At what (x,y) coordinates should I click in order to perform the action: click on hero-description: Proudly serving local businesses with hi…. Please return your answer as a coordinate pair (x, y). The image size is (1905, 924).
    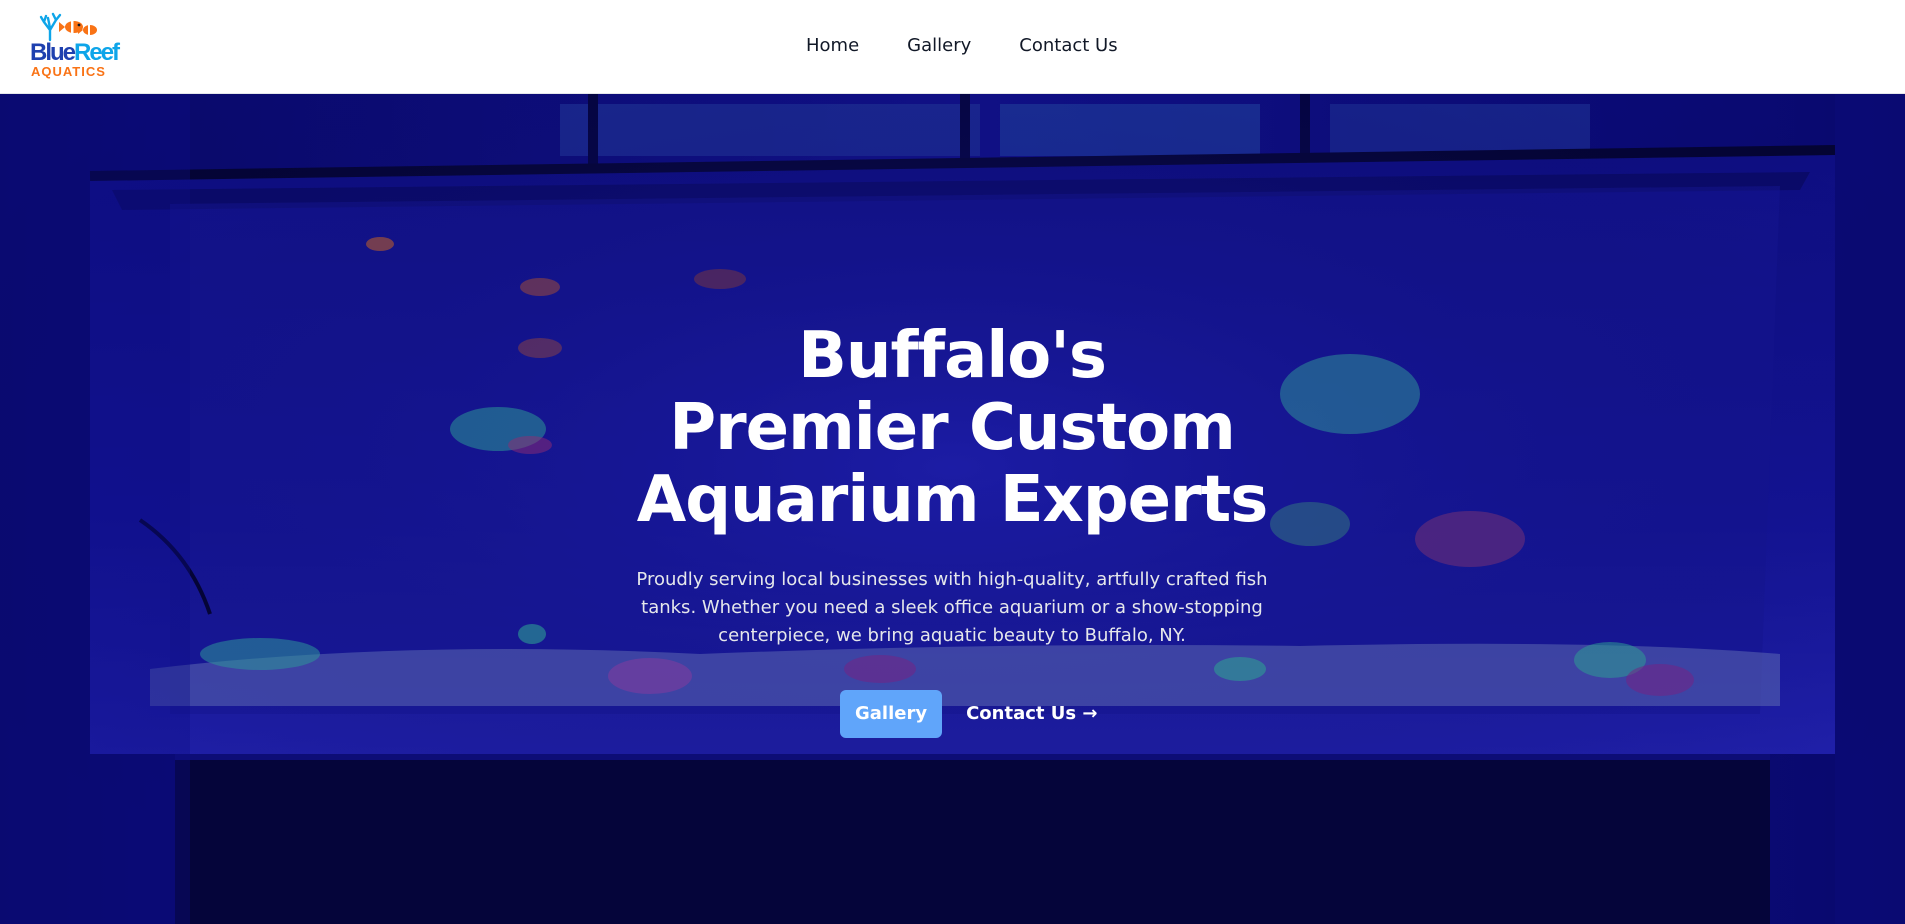
    Looking at the image, I should click on (952, 607).